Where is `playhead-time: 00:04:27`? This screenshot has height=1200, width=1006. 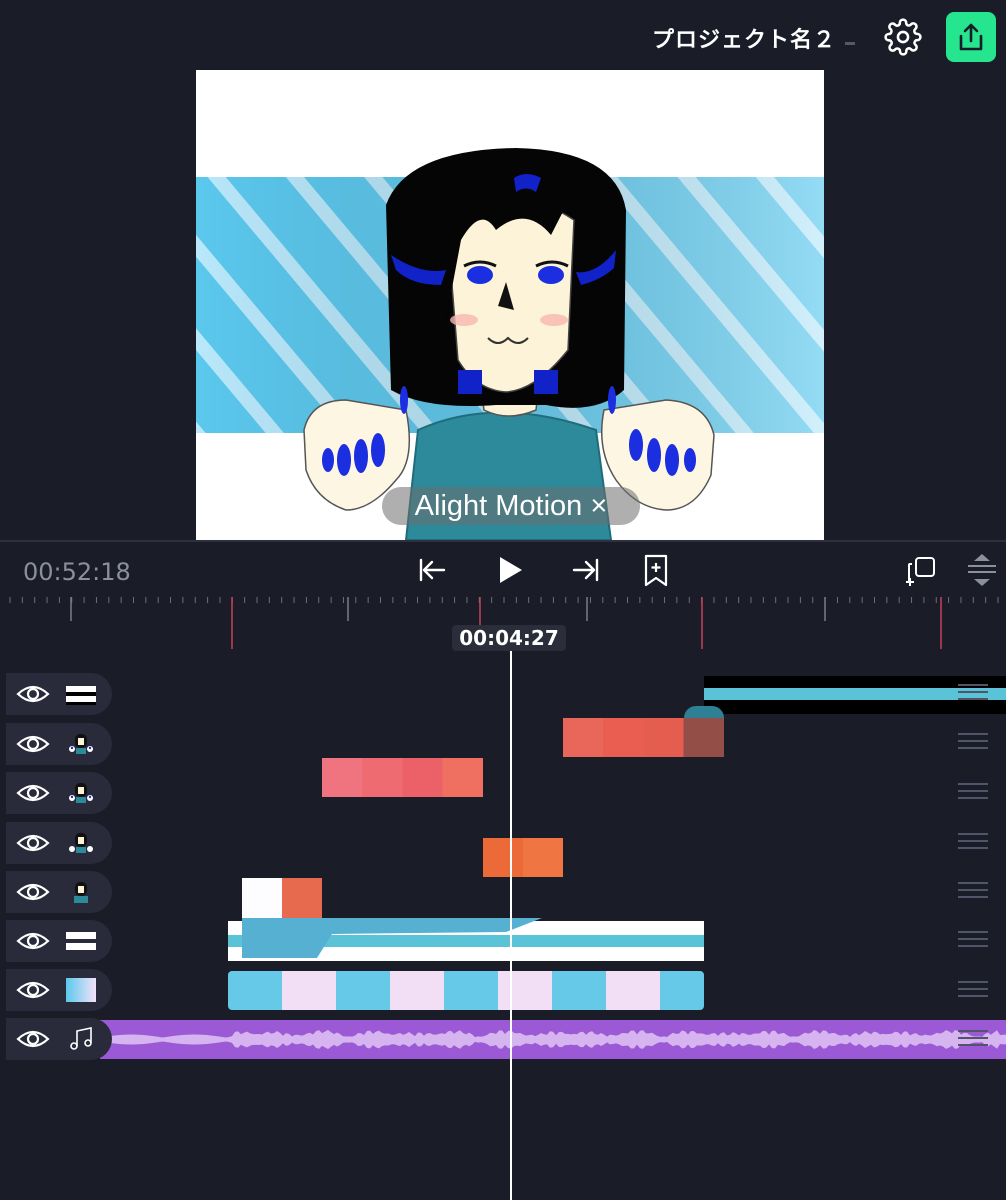 playhead-time: 00:04:27 is located at coordinates (509, 638).